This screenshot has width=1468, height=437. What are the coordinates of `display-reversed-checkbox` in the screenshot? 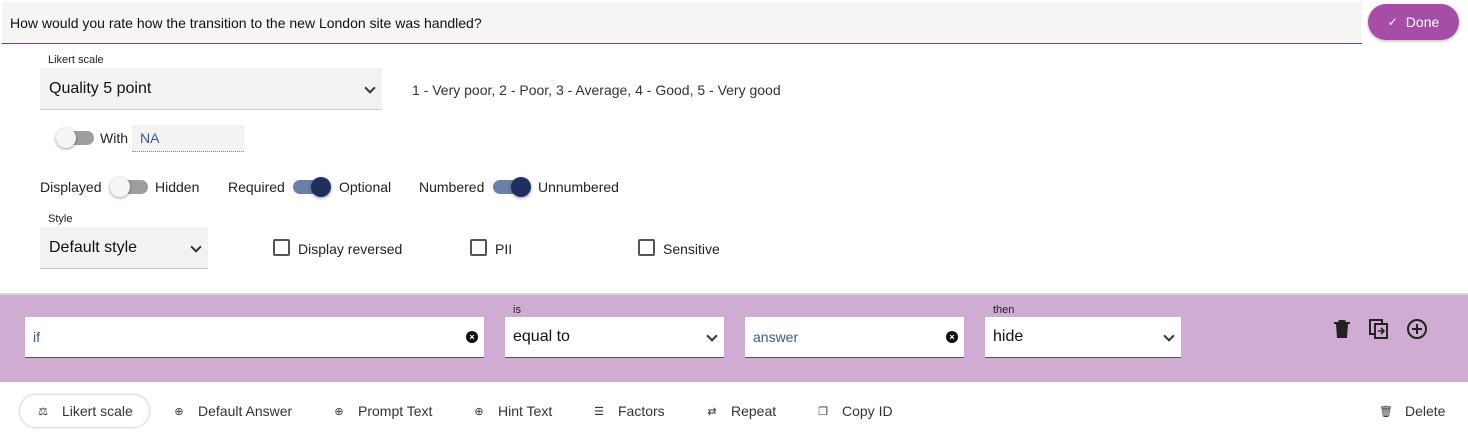 It's located at (281, 247).